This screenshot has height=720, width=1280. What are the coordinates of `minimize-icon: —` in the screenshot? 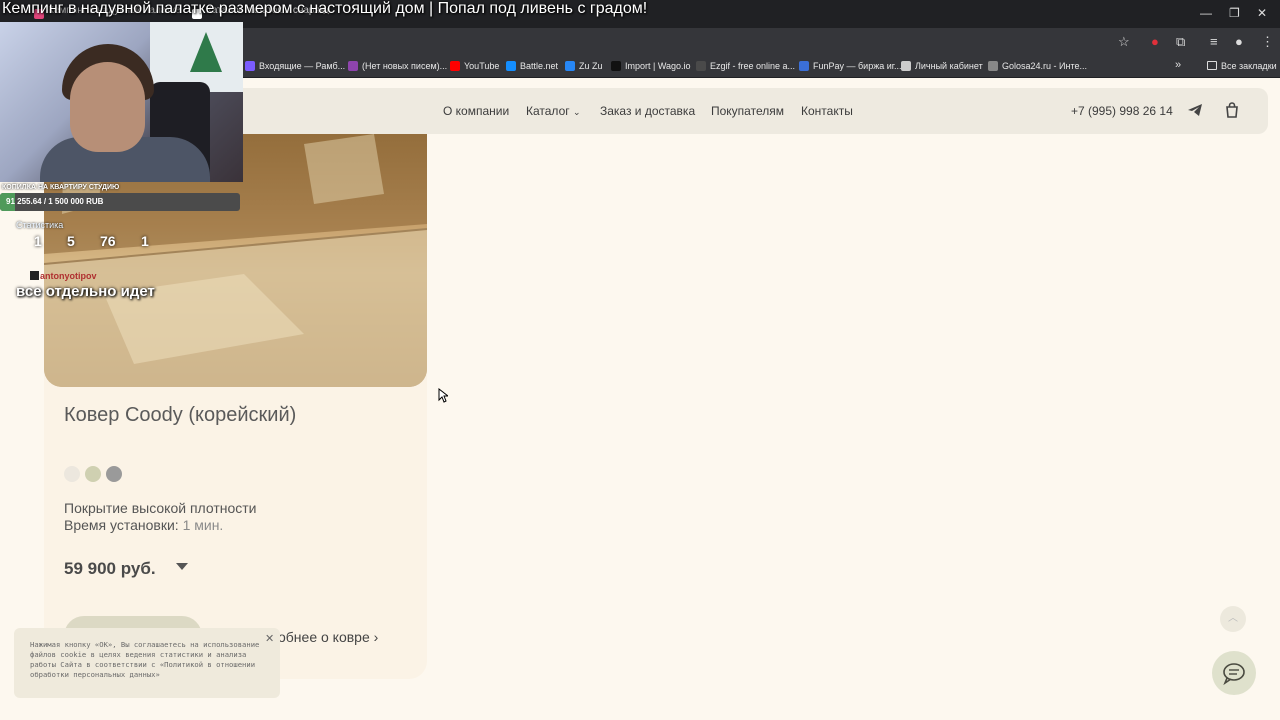 It's located at (1206, 13).